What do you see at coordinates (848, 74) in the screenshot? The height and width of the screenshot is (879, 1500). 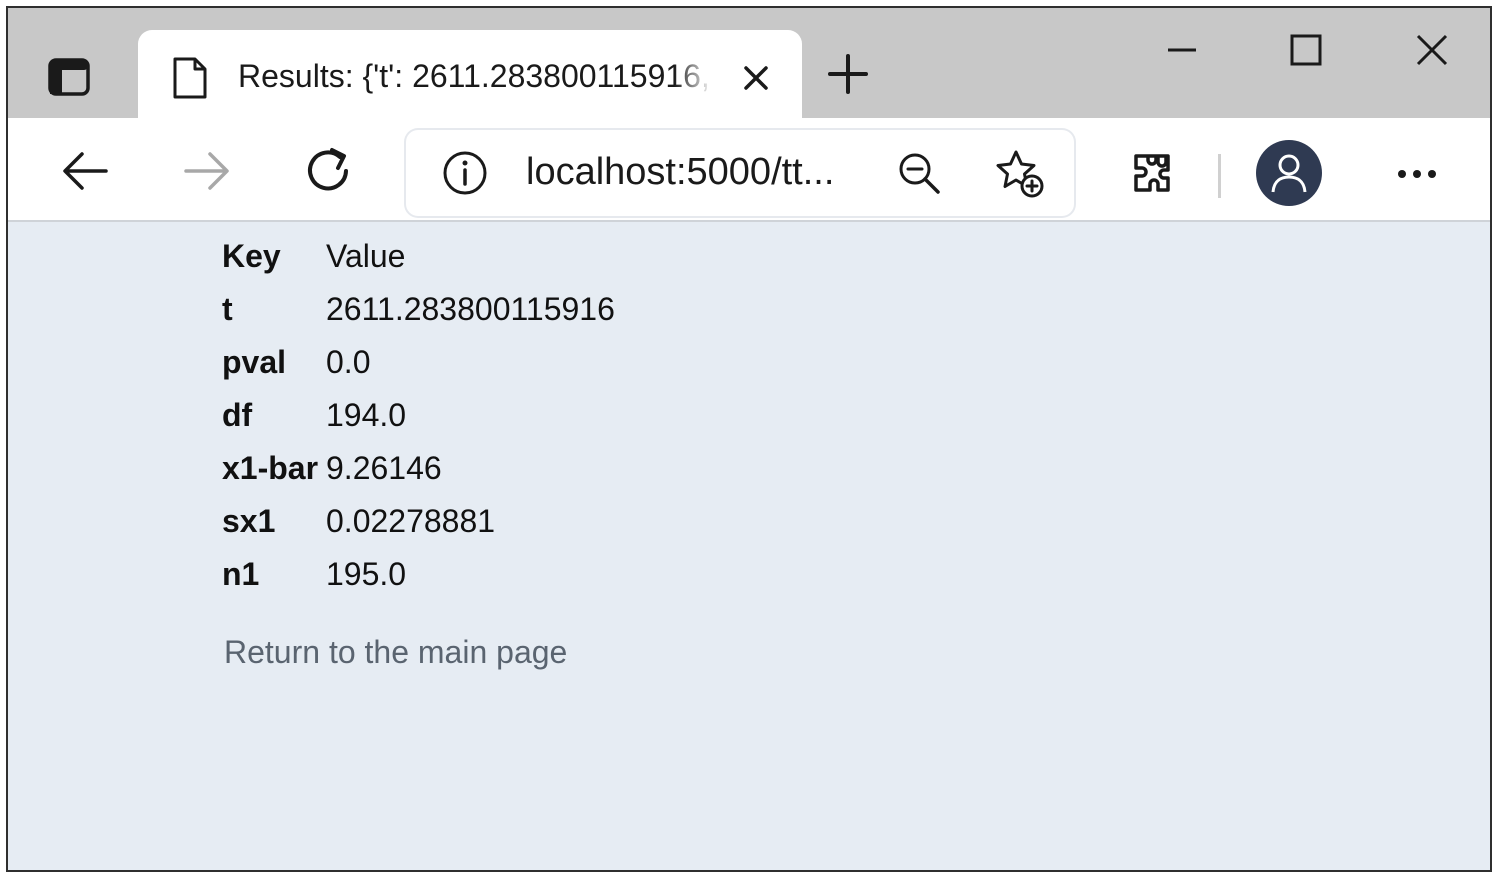 I see `plus-icon` at bounding box center [848, 74].